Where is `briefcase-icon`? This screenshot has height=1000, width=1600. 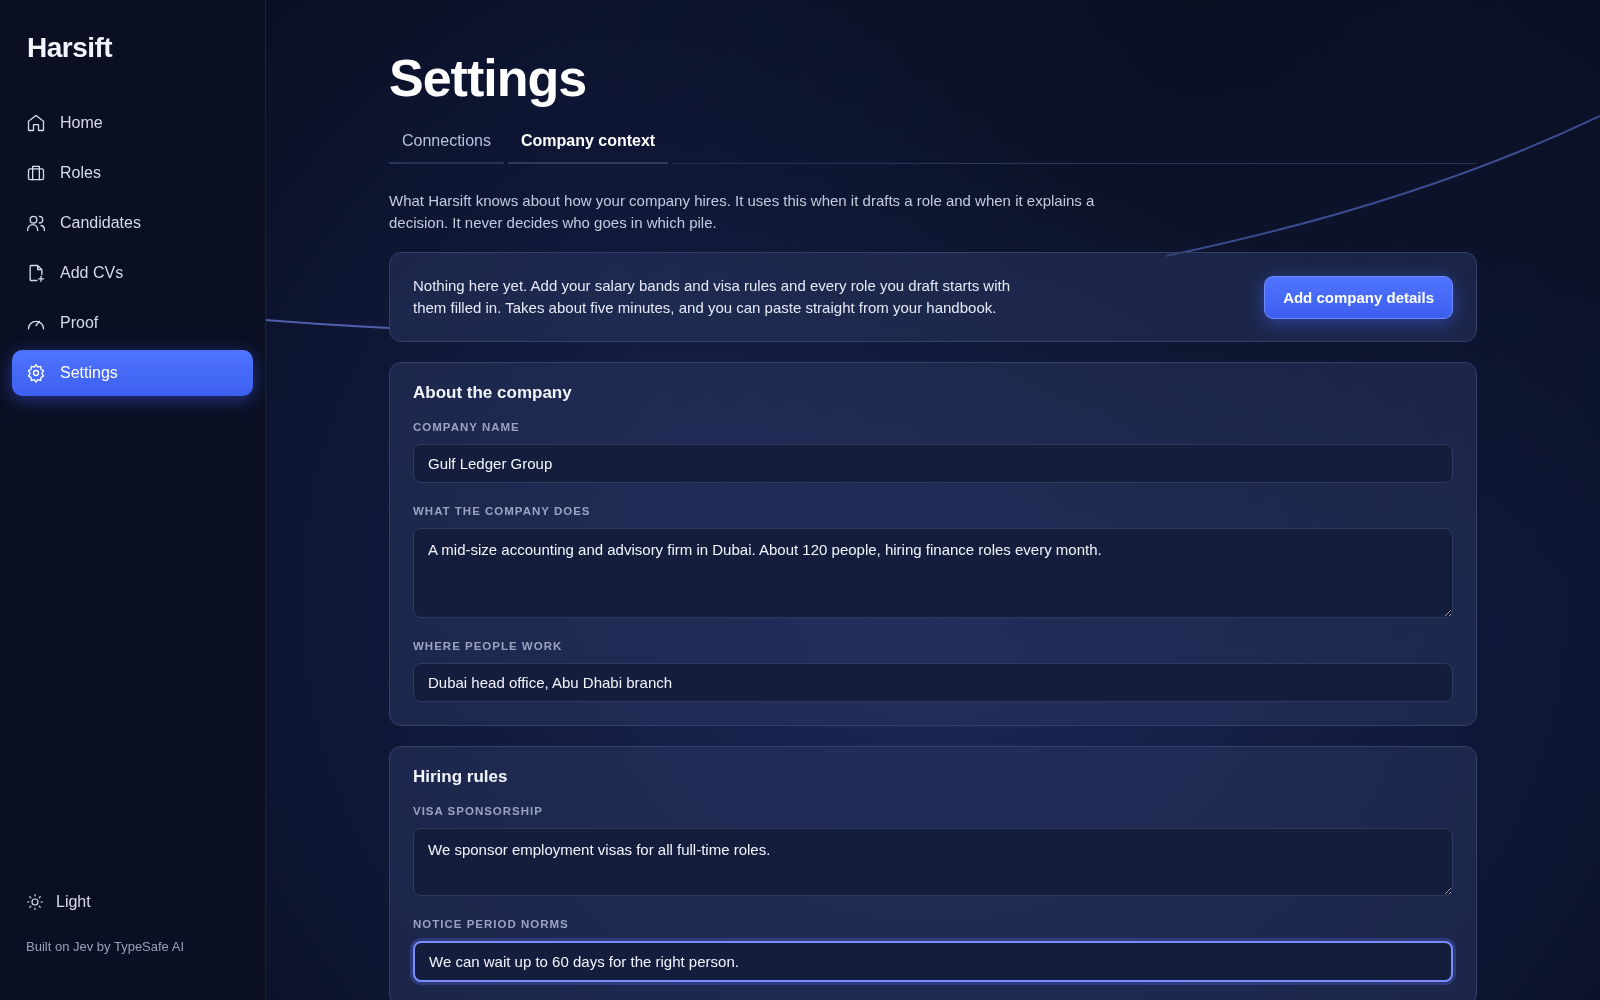 briefcase-icon is located at coordinates (36, 173).